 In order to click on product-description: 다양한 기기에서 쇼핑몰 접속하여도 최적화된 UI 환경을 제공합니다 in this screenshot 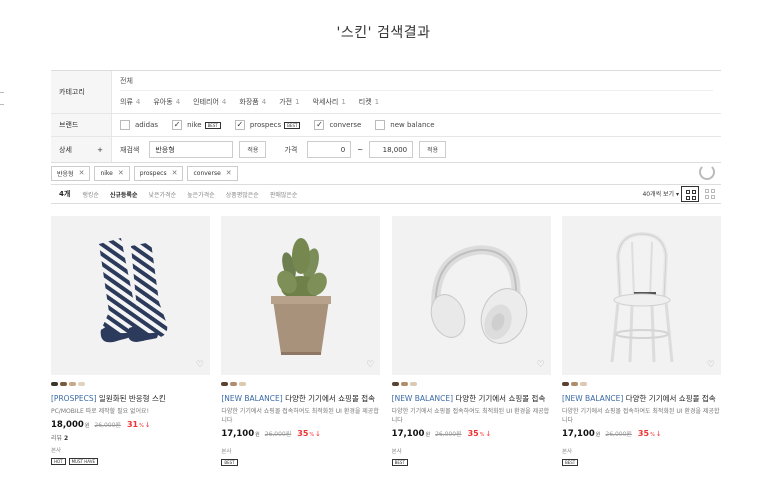, I will do `click(640, 416)`.